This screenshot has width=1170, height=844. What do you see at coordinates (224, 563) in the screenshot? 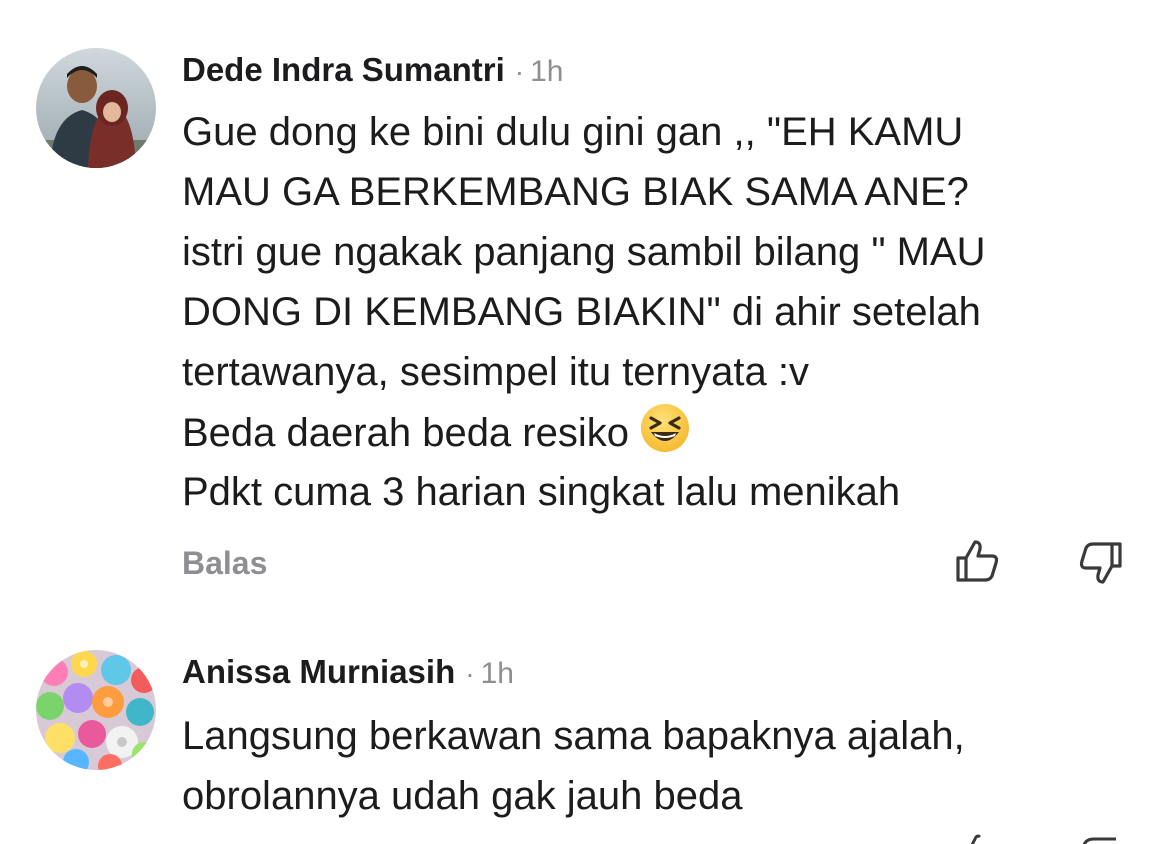
I see `reply-button: Balas` at bounding box center [224, 563].